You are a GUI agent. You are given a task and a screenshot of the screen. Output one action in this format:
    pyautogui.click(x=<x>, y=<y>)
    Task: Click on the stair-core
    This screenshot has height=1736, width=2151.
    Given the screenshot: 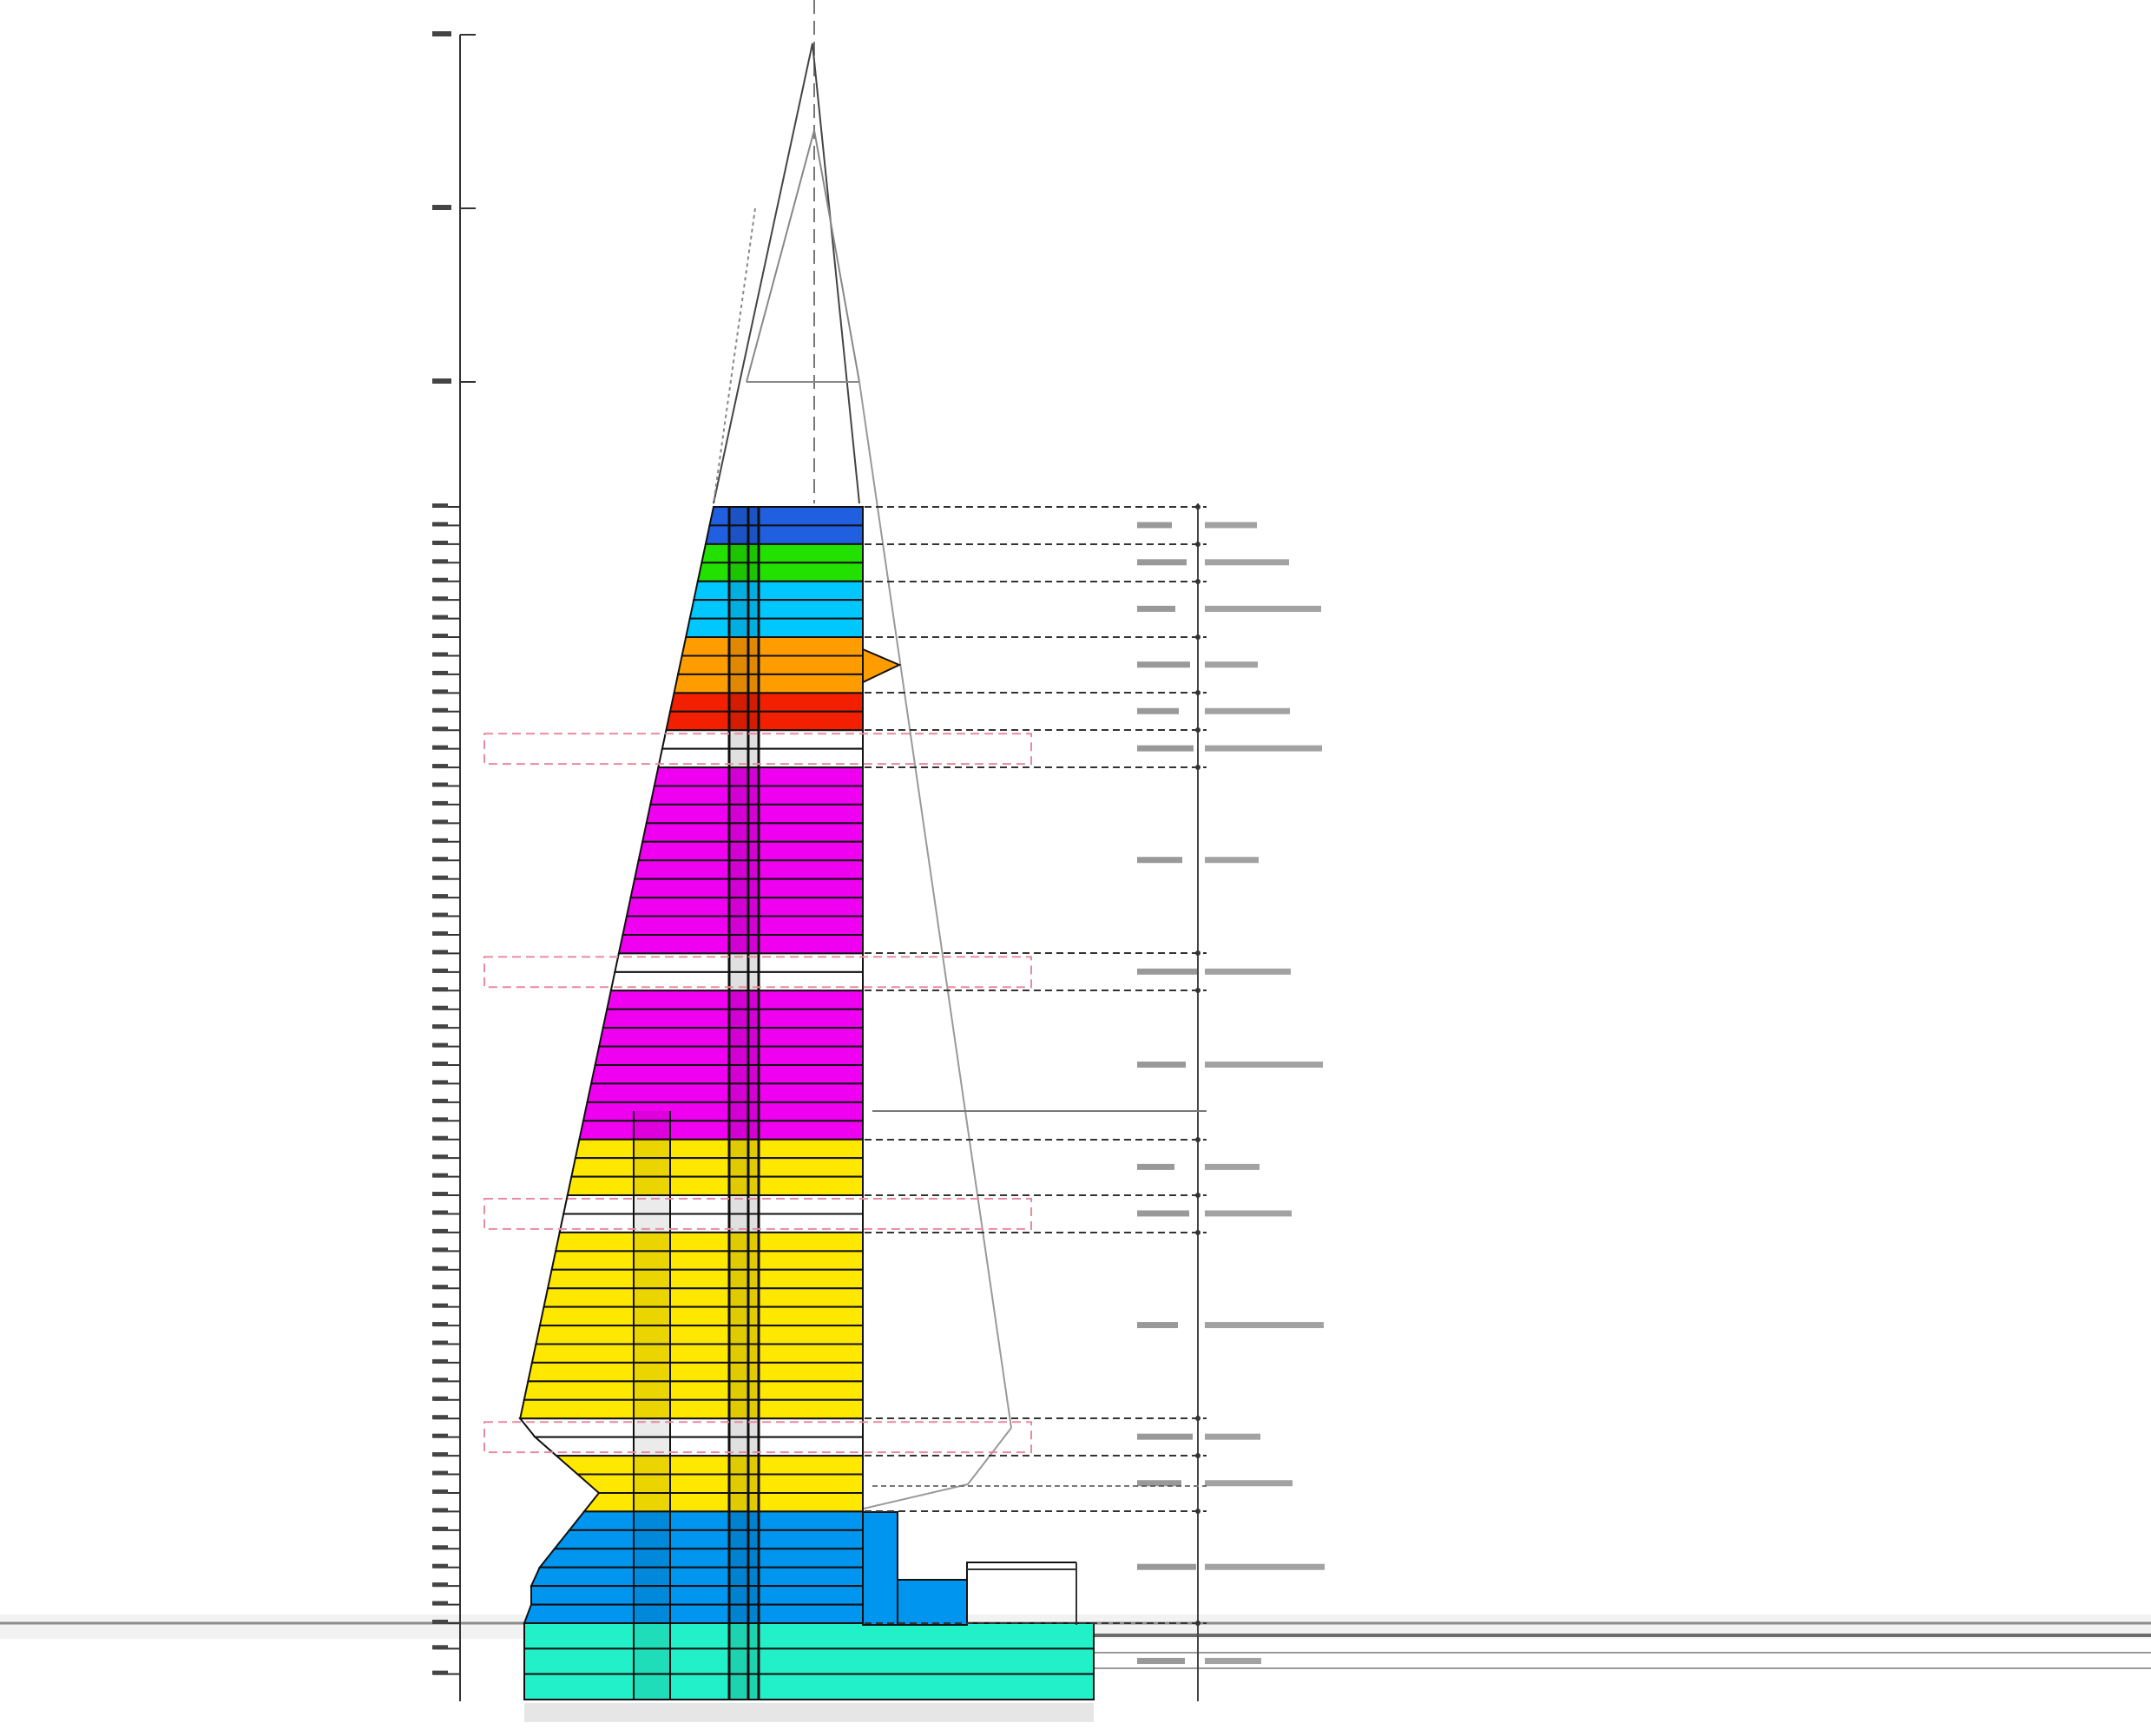 What is the action you would take?
    pyautogui.click(x=744, y=1103)
    